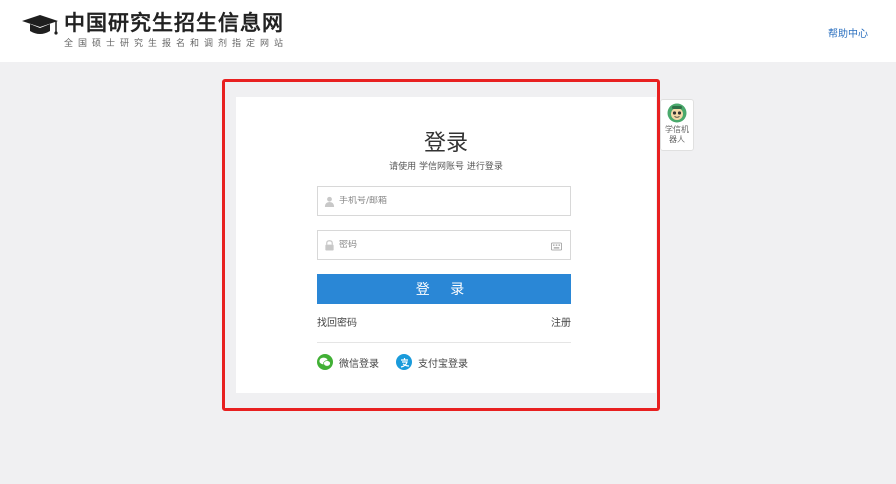 This screenshot has height=484, width=896. What do you see at coordinates (329, 245) in the screenshot?
I see `lock-icon` at bounding box center [329, 245].